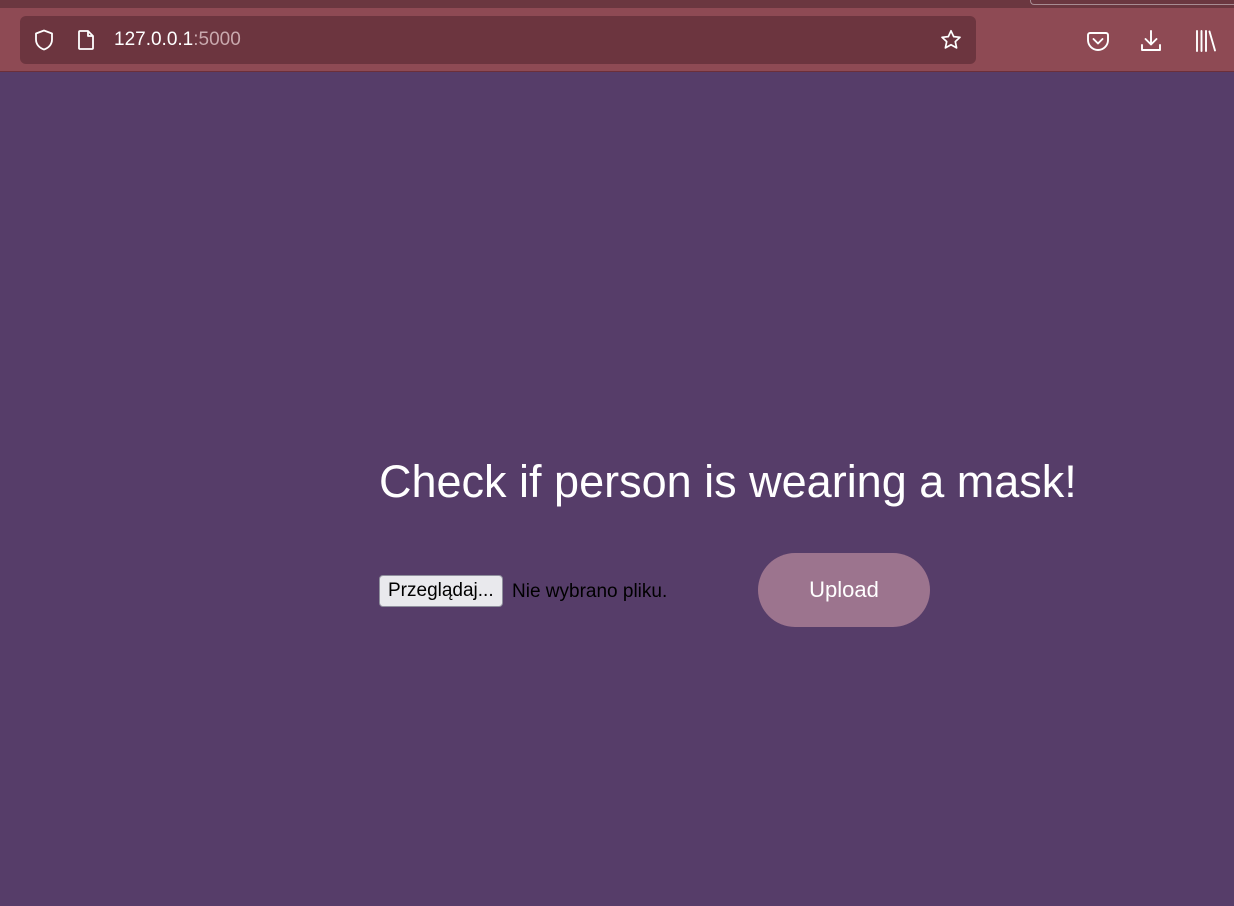 The height and width of the screenshot is (906, 1234). Describe the element at coordinates (1151, 41) in the screenshot. I see `download-icon` at that location.